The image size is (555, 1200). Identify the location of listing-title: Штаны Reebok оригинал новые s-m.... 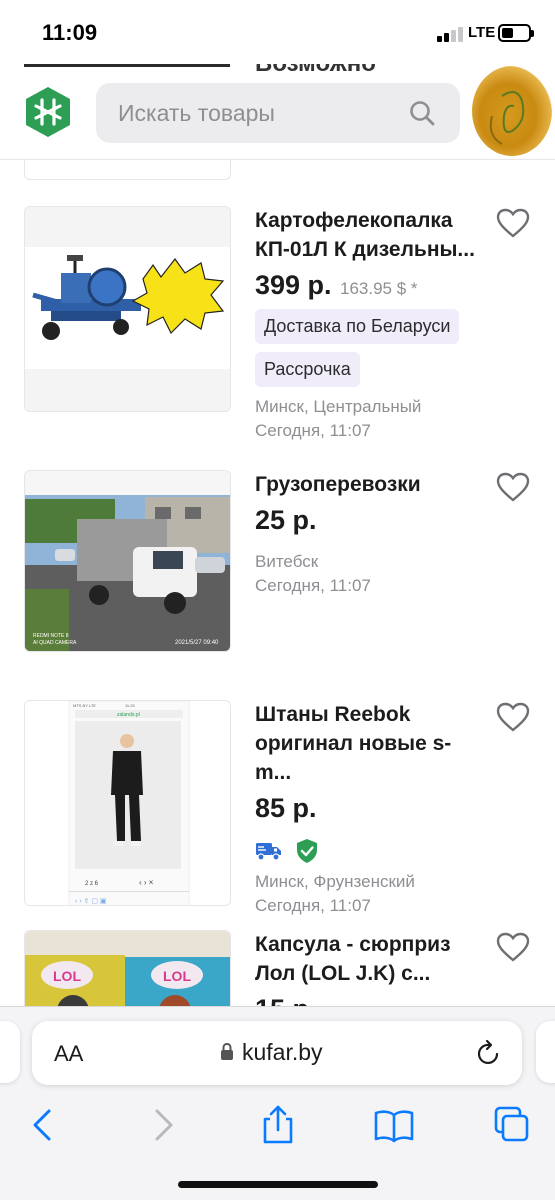
(371, 743).